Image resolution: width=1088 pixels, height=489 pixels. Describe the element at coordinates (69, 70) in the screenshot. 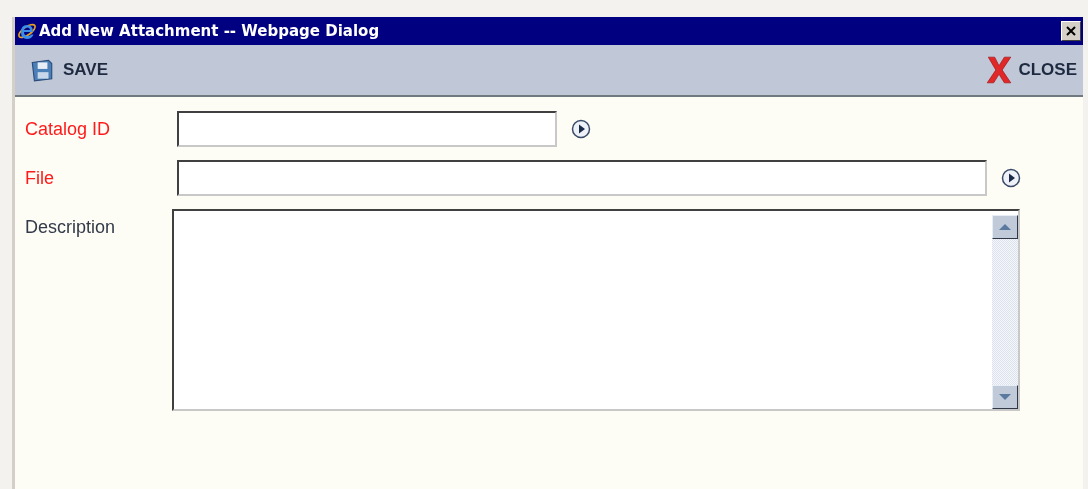

I see `save-button: SAVE` at that location.